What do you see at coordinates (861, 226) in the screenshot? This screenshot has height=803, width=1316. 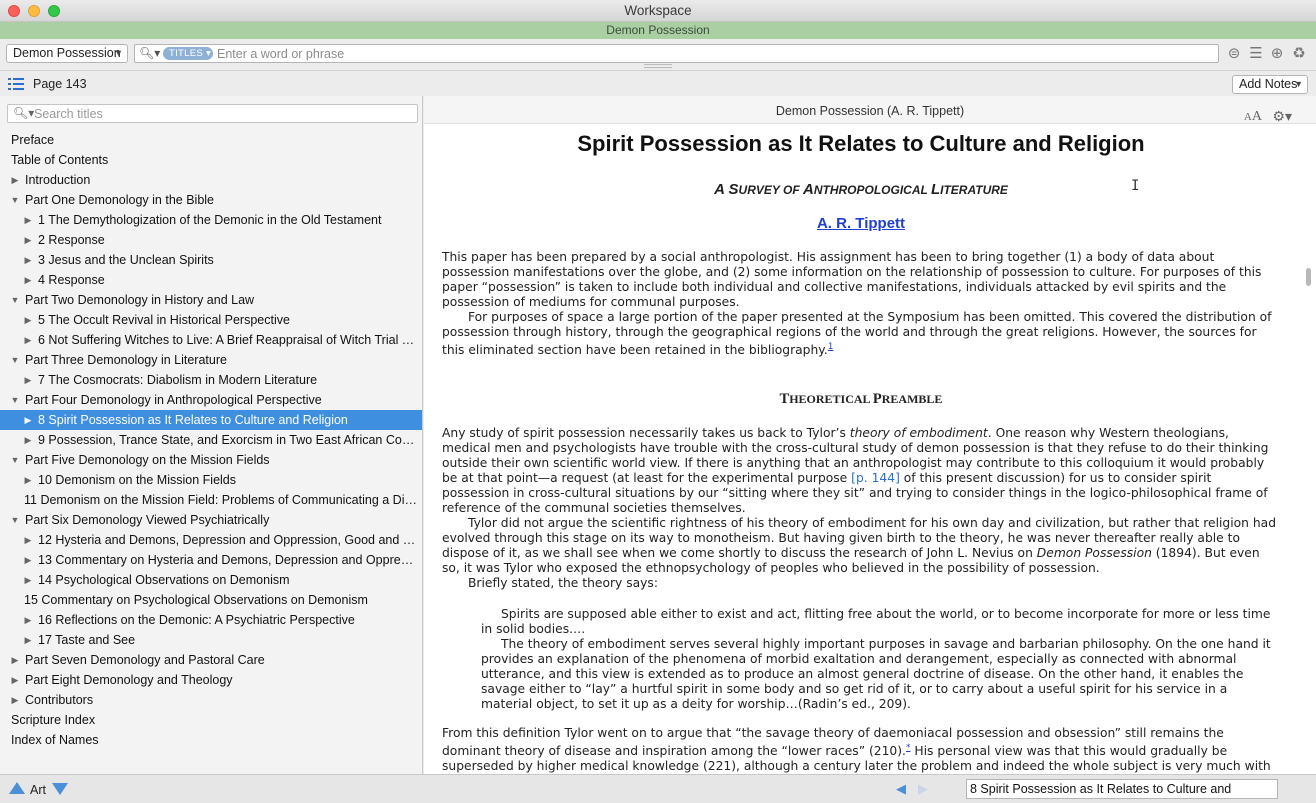 I see `author-link: A. R. Tippett` at bounding box center [861, 226].